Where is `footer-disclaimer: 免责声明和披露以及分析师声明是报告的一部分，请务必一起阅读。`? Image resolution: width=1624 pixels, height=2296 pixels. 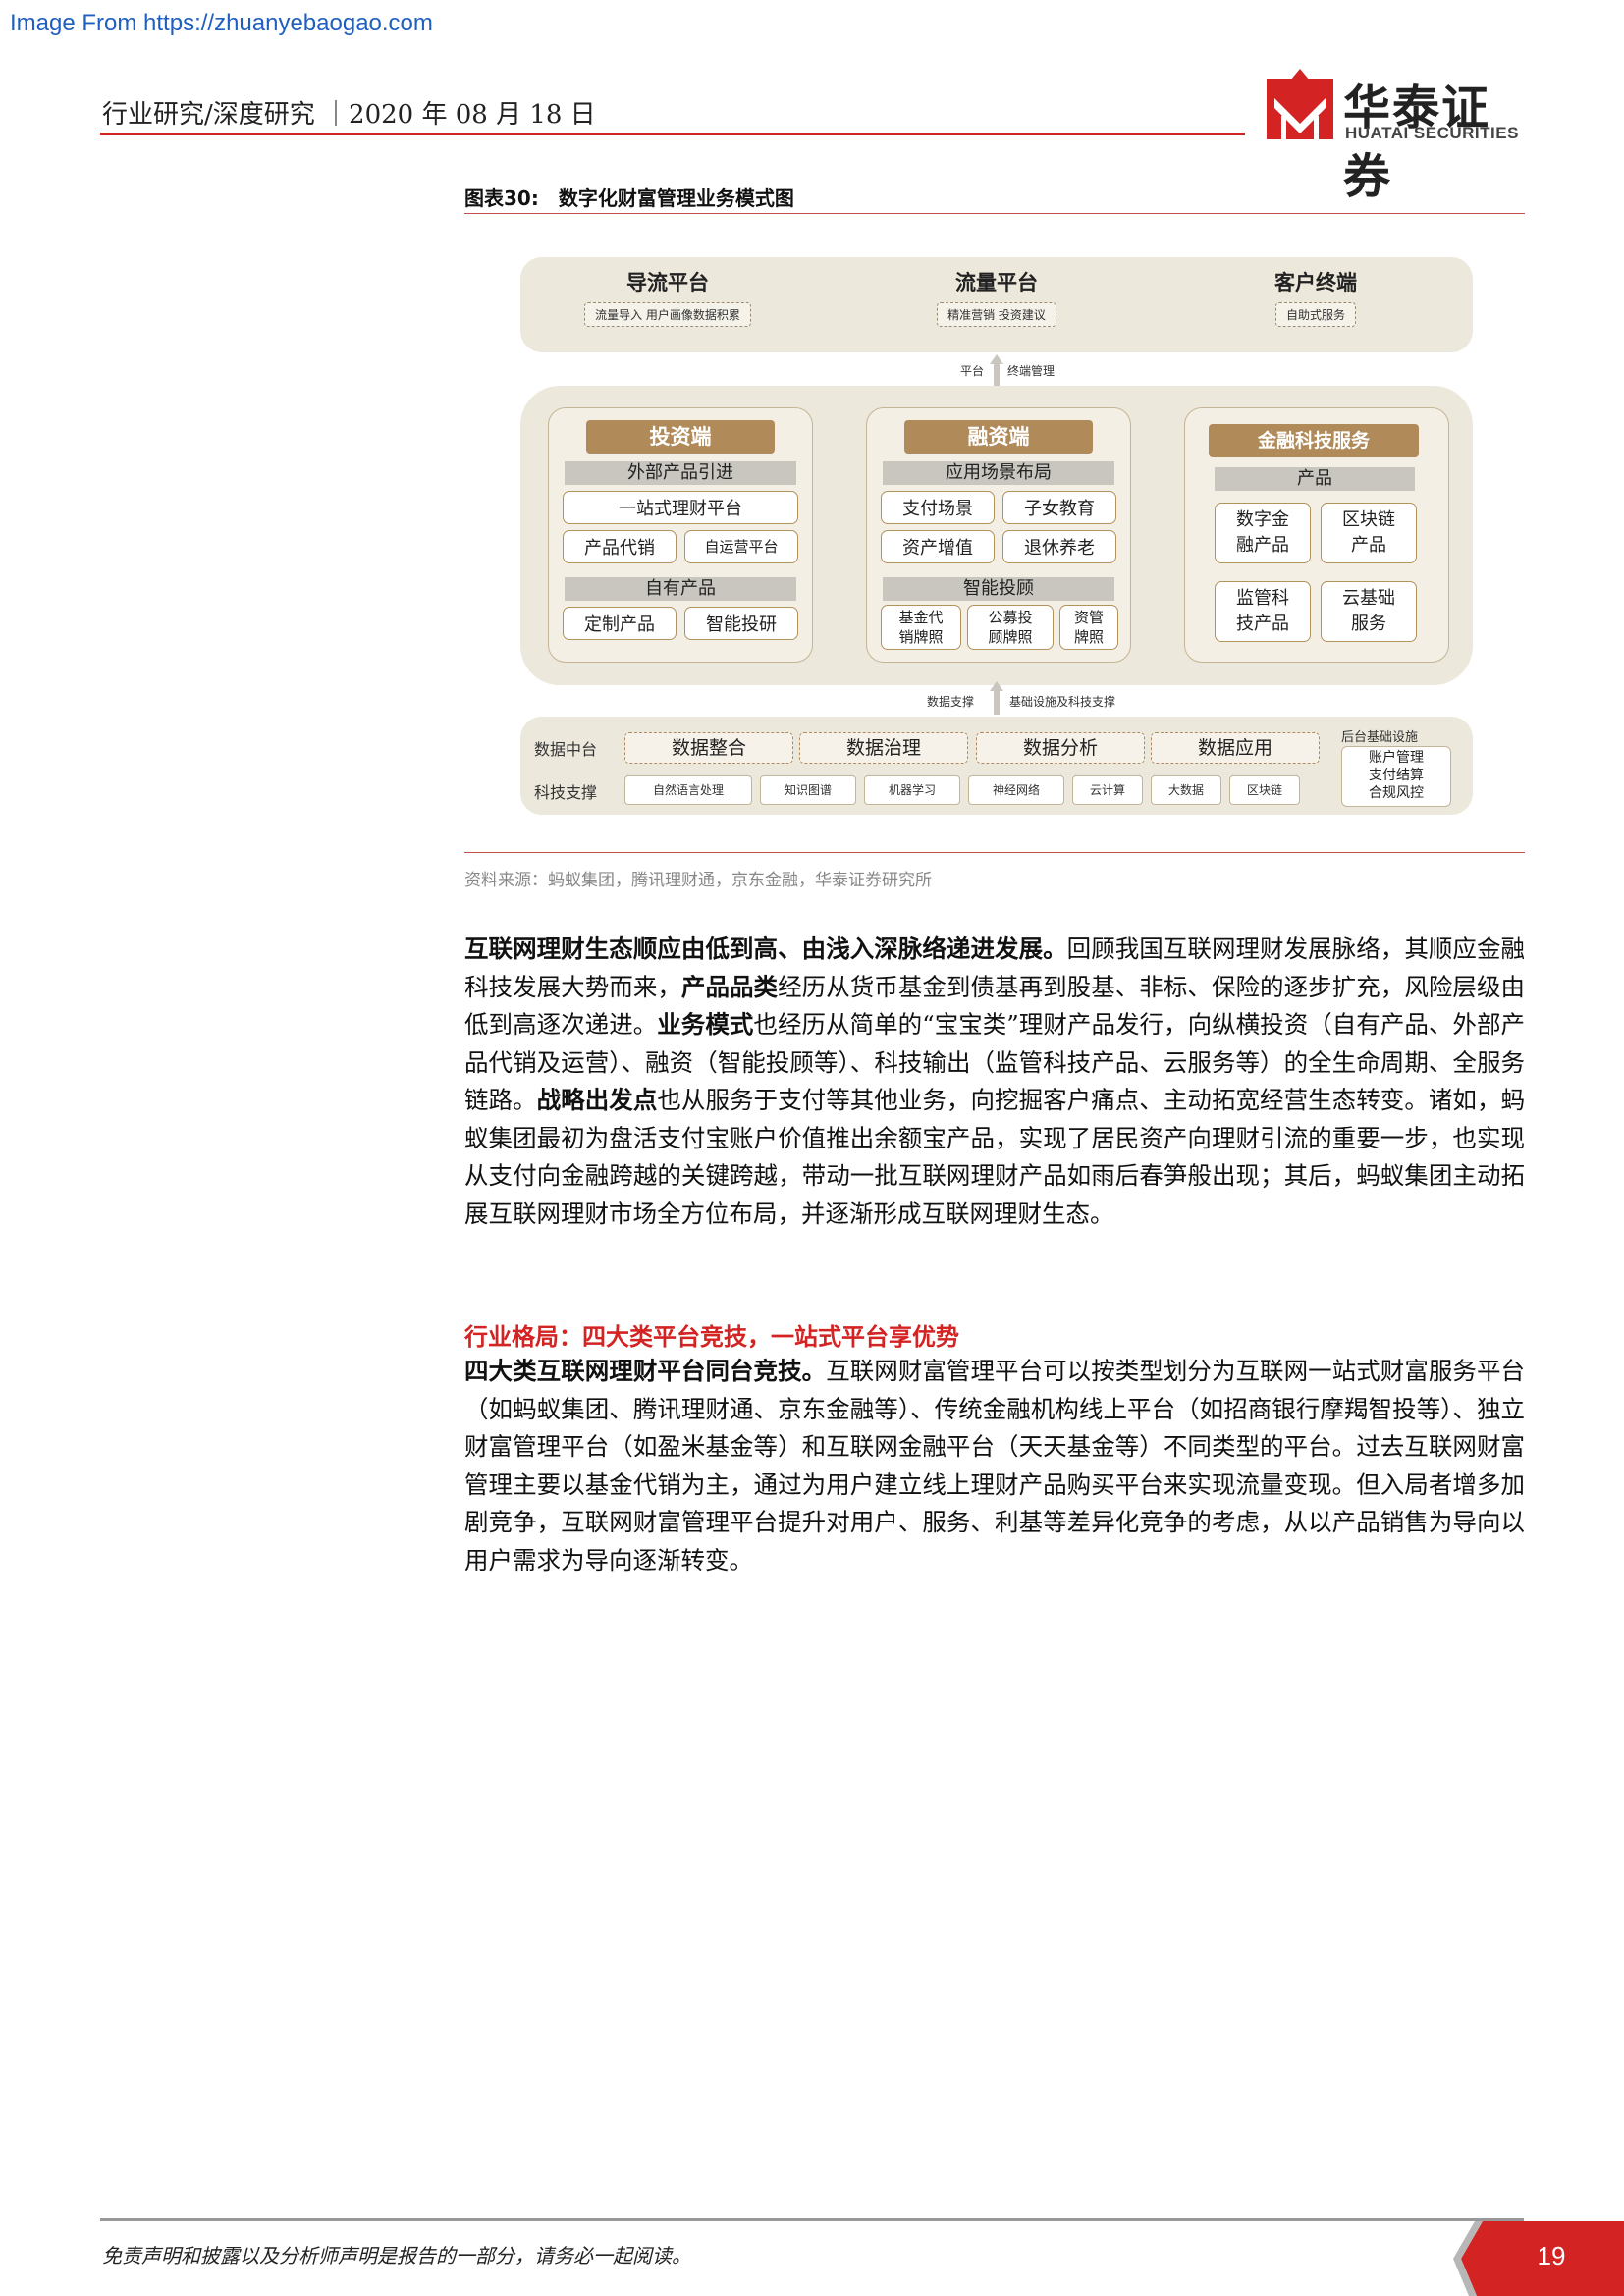 footer-disclaimer: 免责声明和披露以及分析师声明是报告的一部分，请务必一起阅读。 is located at coordinates (396, 2256).